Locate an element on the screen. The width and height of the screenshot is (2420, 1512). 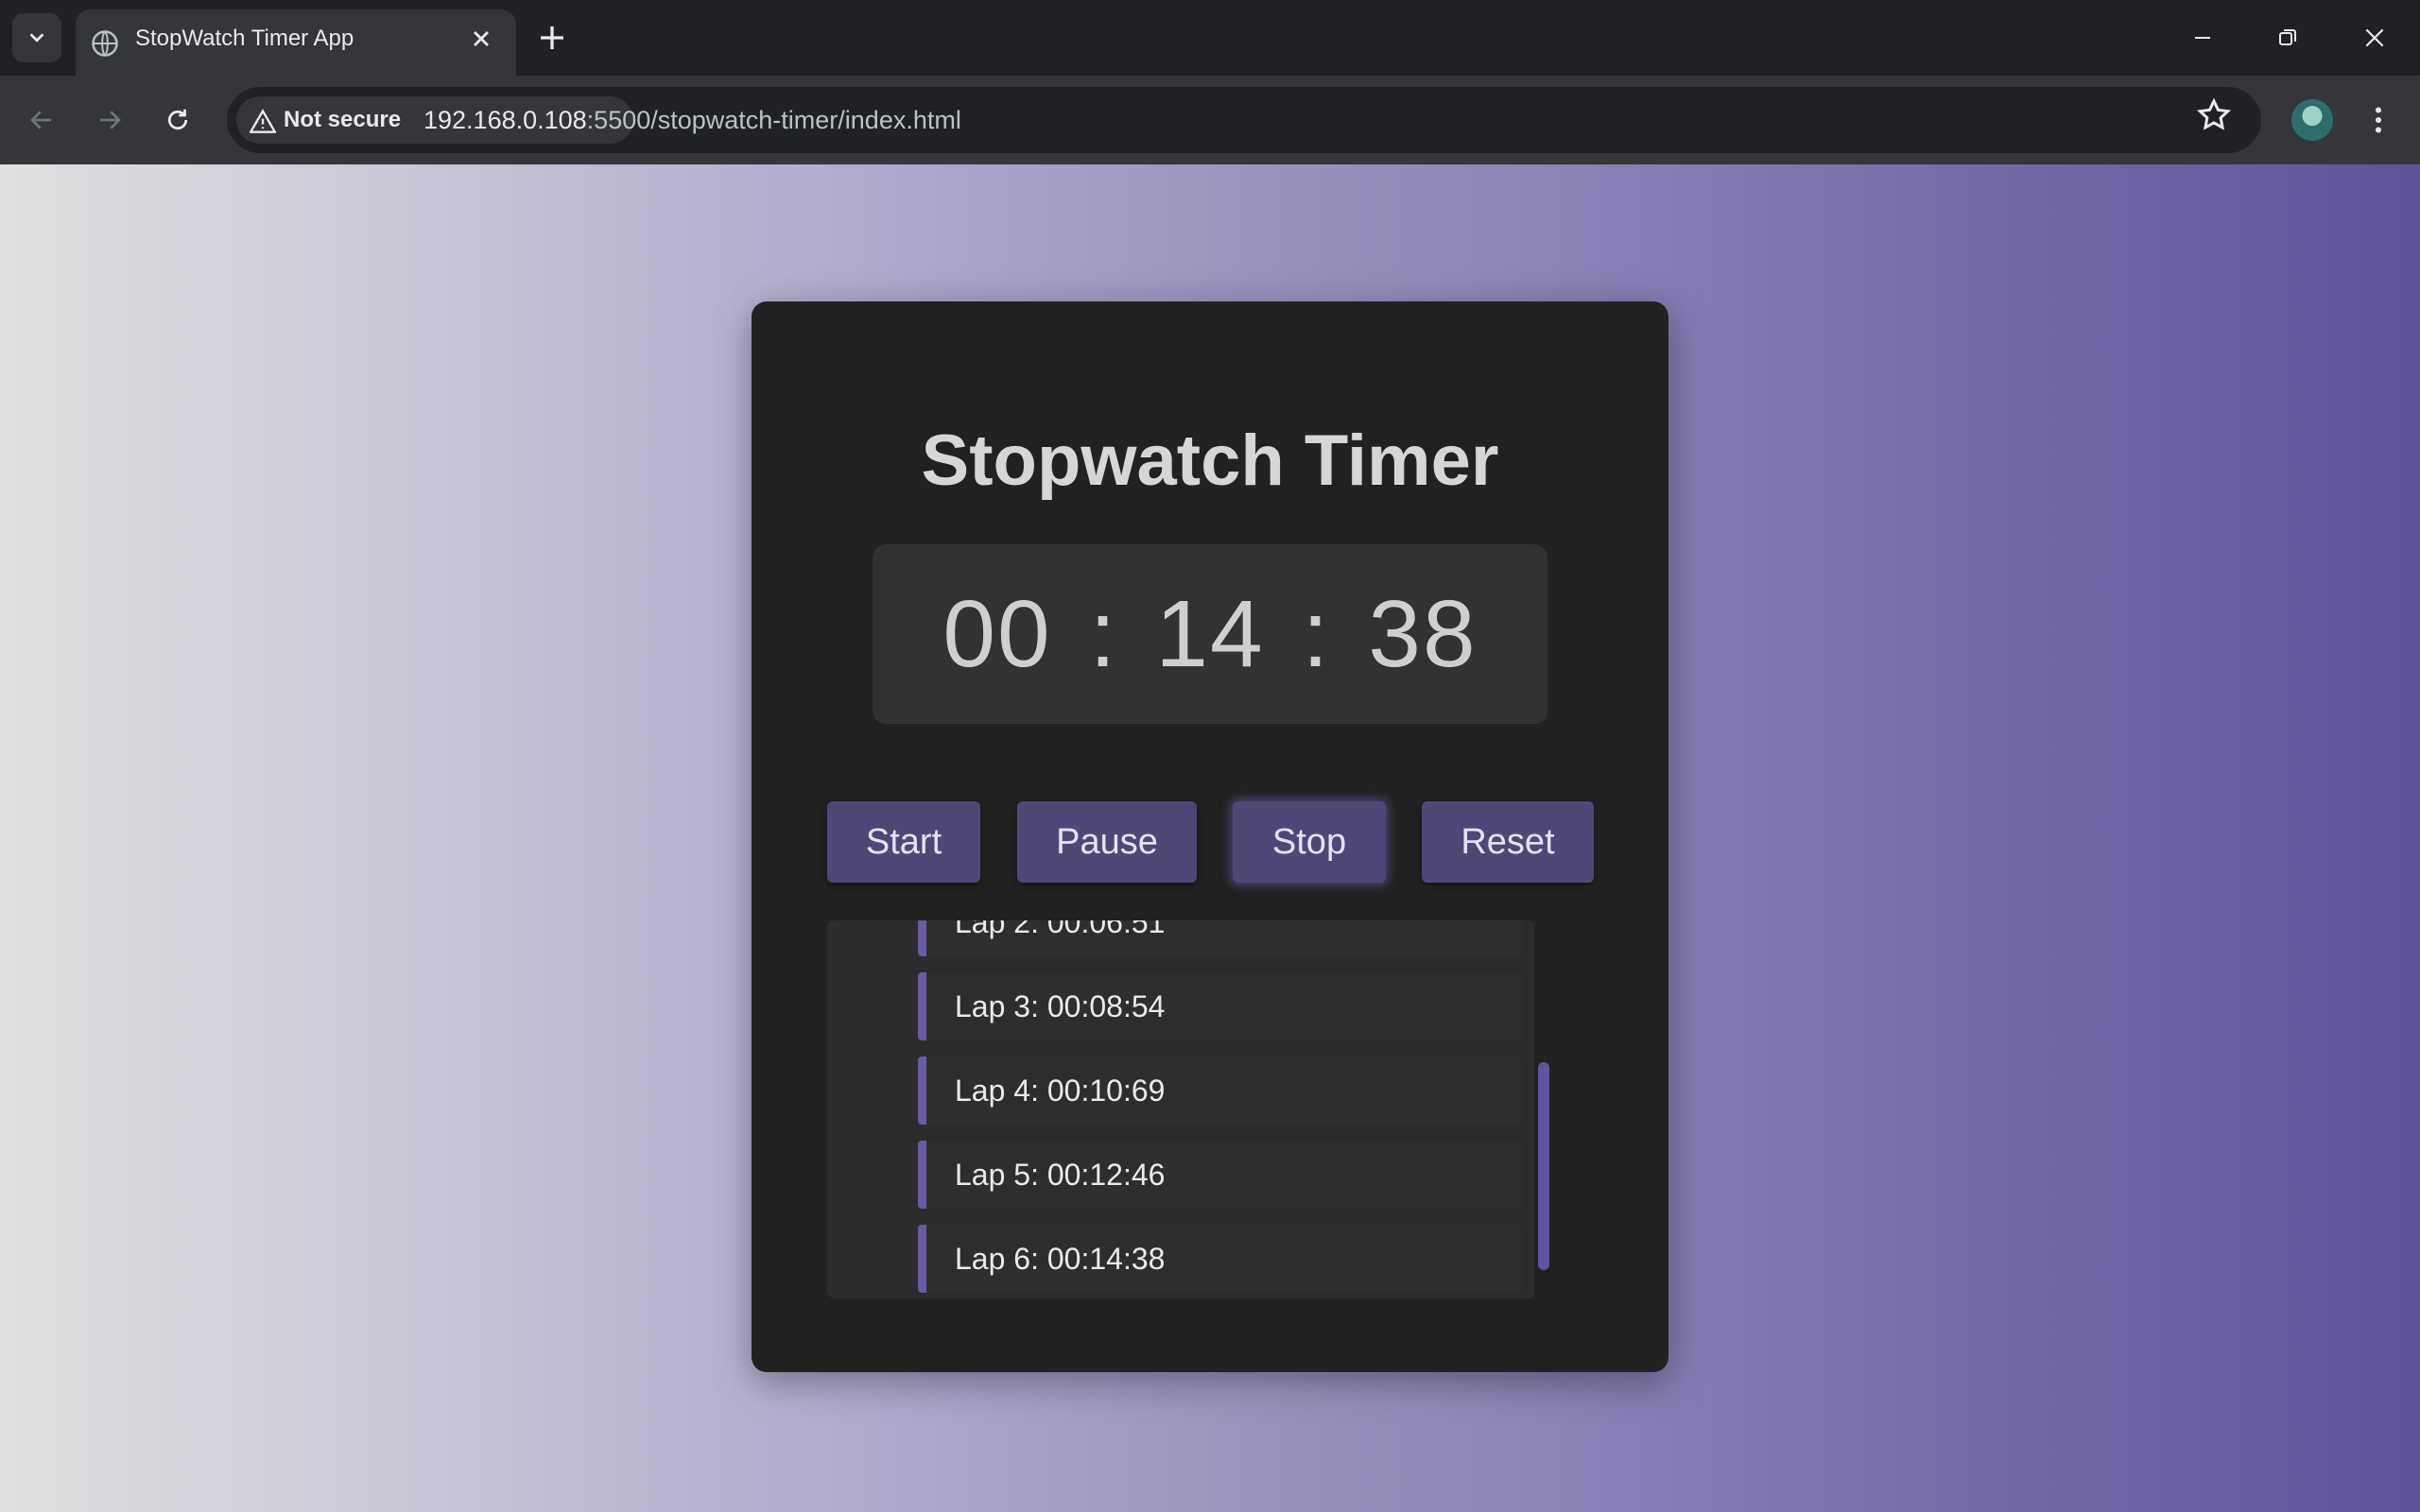
warning-icon is located at coordinates (263, 121).